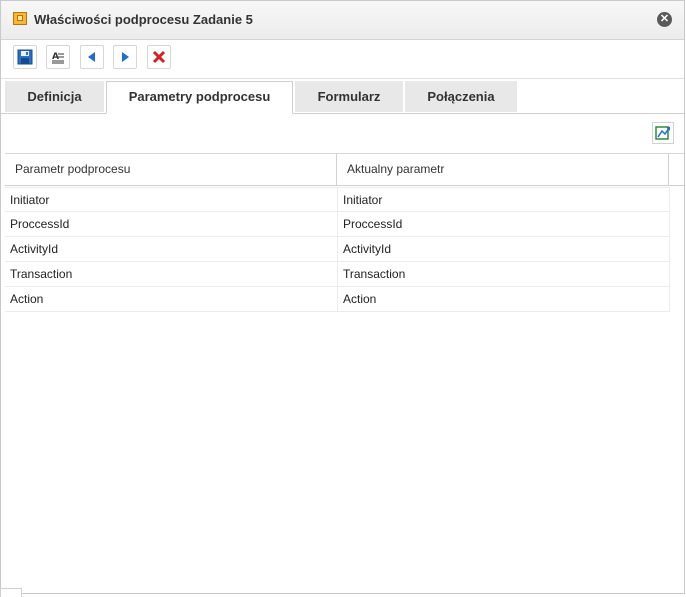 The image size is (686, 597). I want to click on previous-button, so click(92, 57).